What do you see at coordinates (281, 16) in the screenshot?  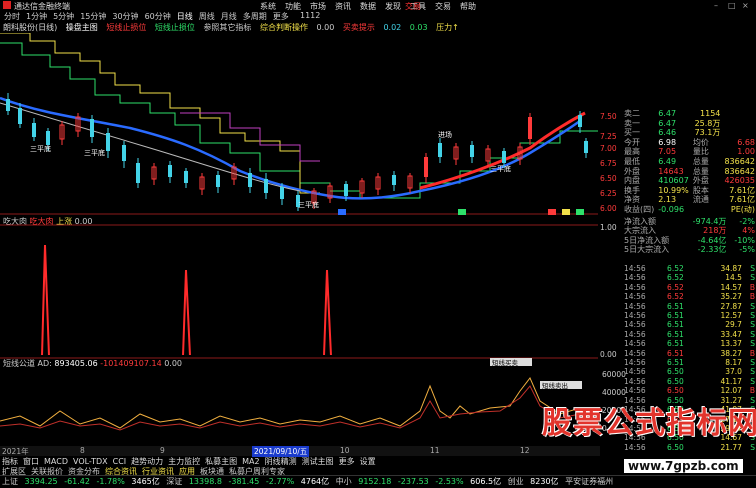 I see `period-tab: 更多` at bounding box center [281, 16].